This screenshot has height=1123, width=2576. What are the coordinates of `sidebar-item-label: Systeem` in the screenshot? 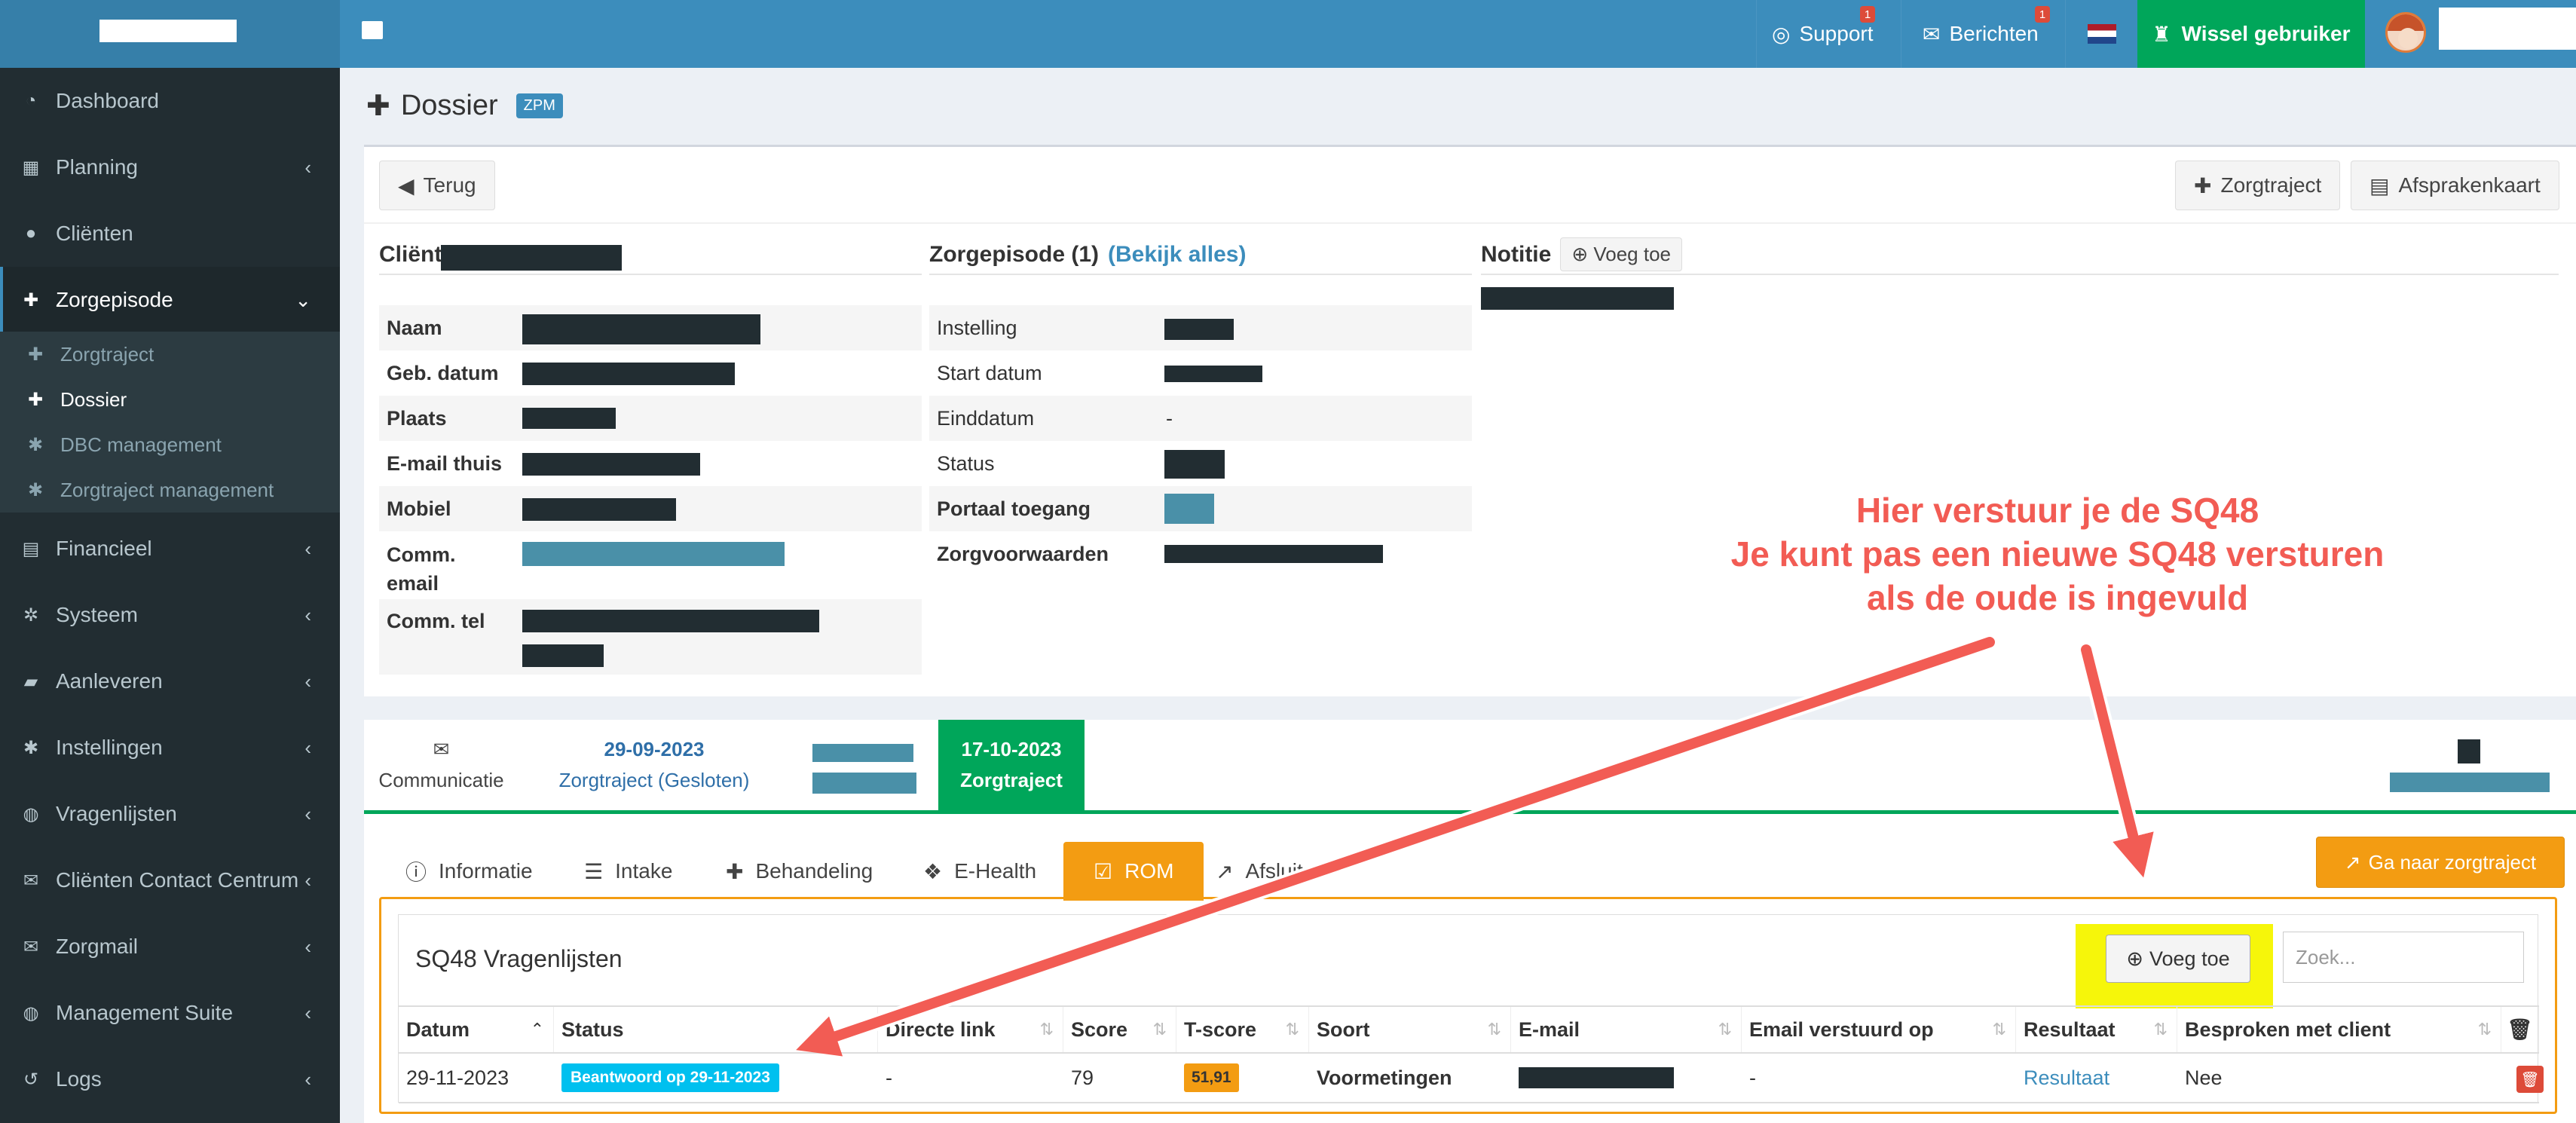 It's located at (97, 614).